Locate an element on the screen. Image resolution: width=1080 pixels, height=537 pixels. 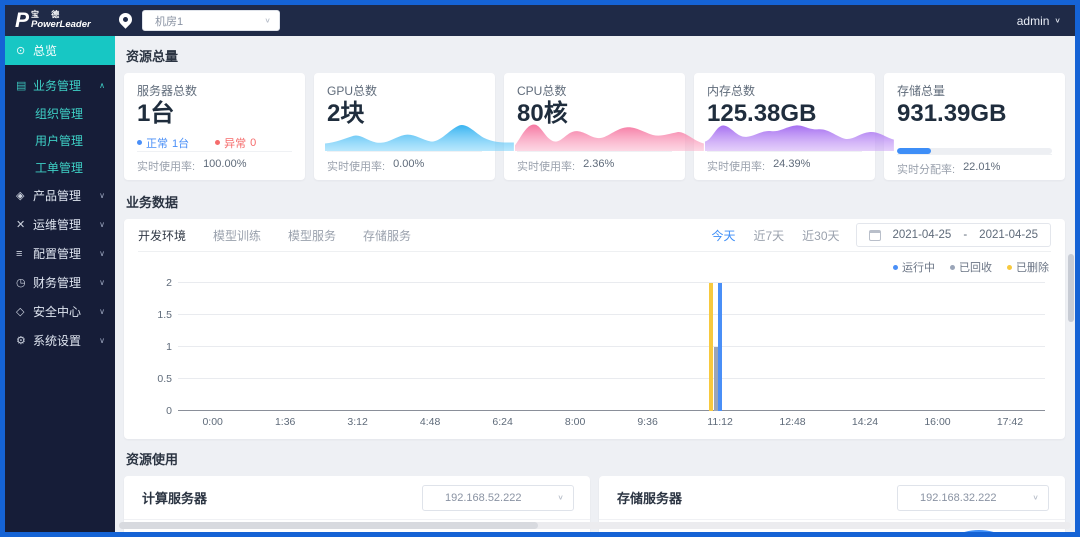
range-today: 今天 is located at coordinates (723, 235).